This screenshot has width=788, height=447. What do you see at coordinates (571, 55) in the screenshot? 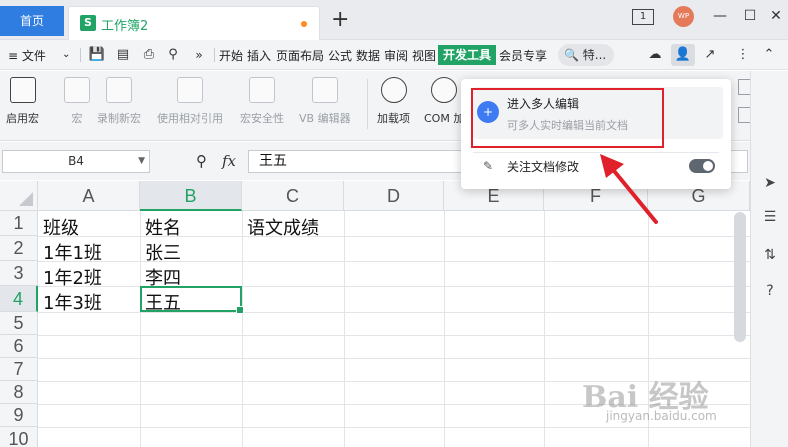
I see `search-icon: 🔍` at bounding box center [571, 55].